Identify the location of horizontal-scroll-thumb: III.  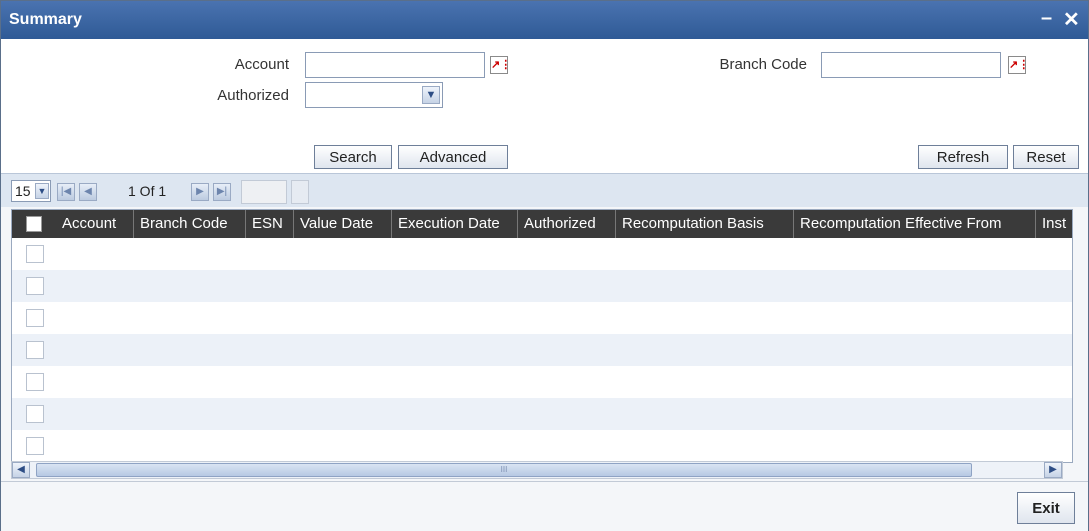
(504, 470).